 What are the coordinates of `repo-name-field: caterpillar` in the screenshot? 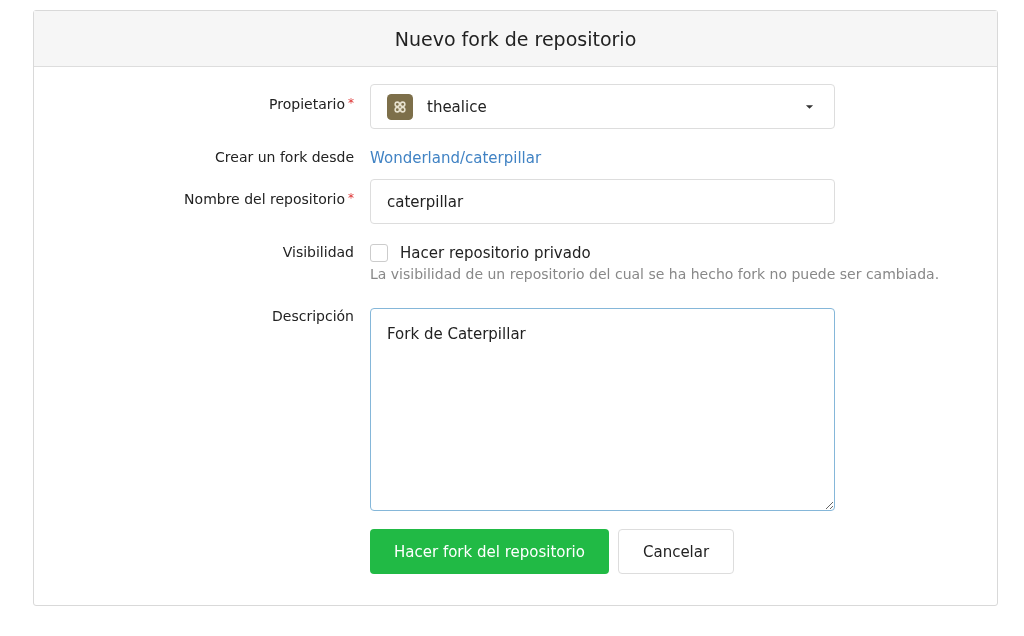 It's located at (602, 201).